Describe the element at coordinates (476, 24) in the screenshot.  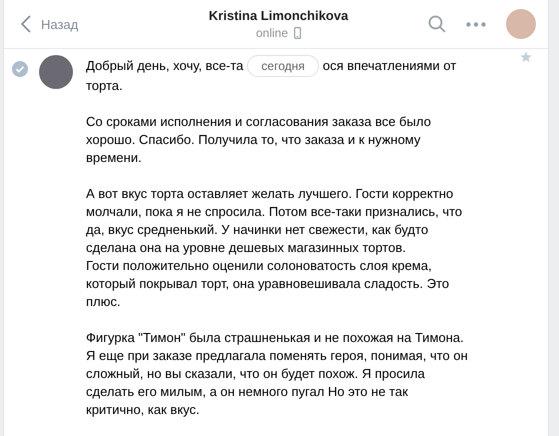
I see `more-icon` at that location.